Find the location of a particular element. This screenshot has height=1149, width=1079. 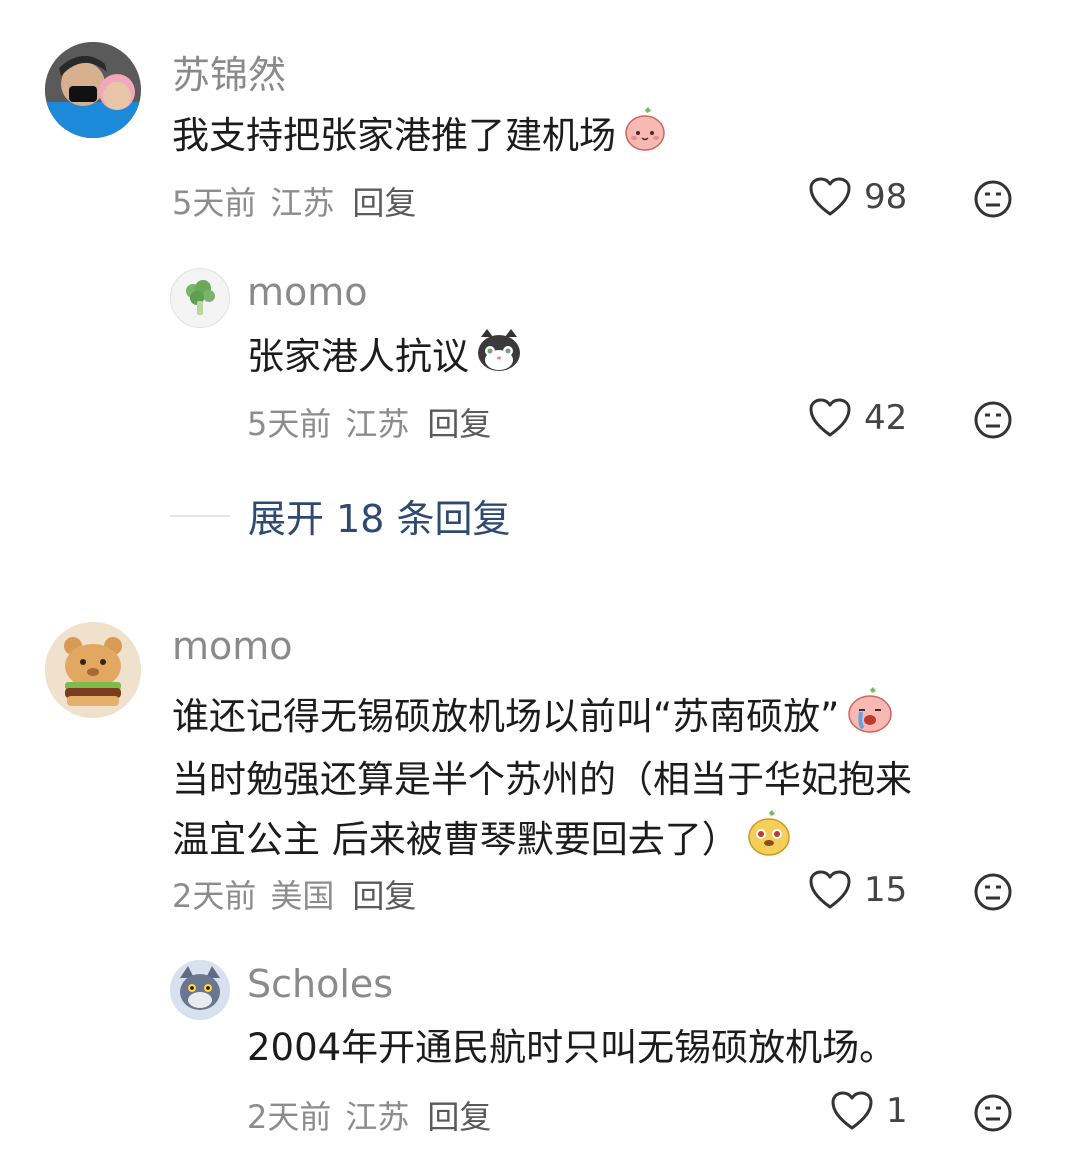

location: 美国 is located at coordinates (302, 896).